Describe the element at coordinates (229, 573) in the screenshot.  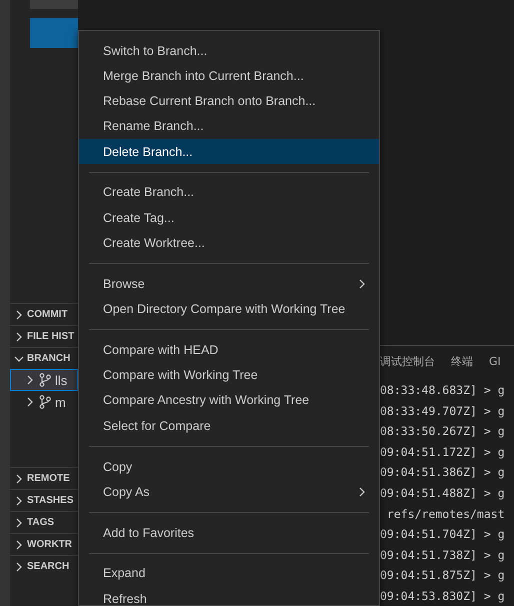
I see `menu-item: Expand` at that location.